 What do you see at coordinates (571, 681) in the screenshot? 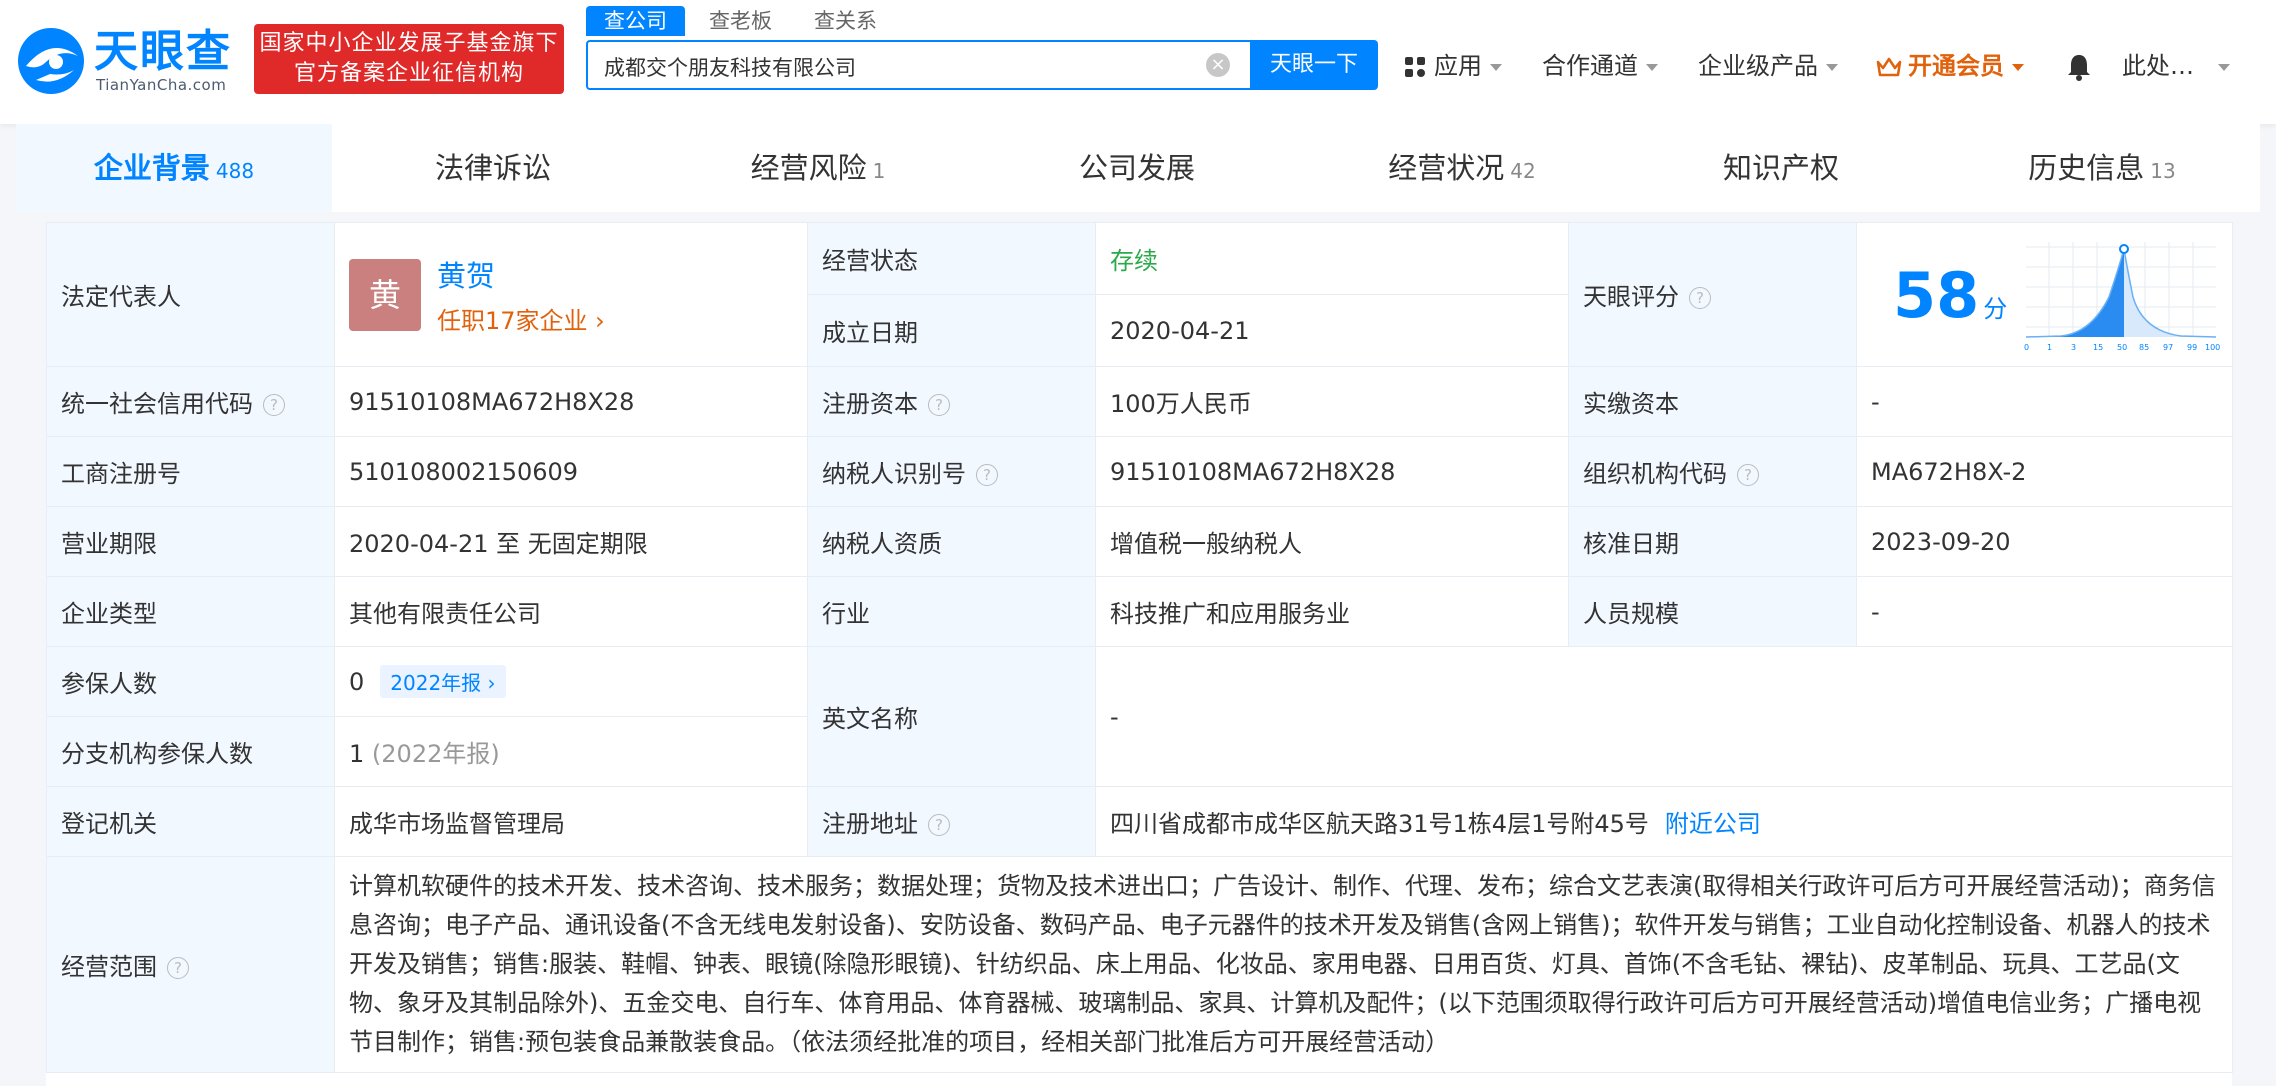
I see `insured-cell: 0 2022年报 ›` at bounding box center [571, 681].